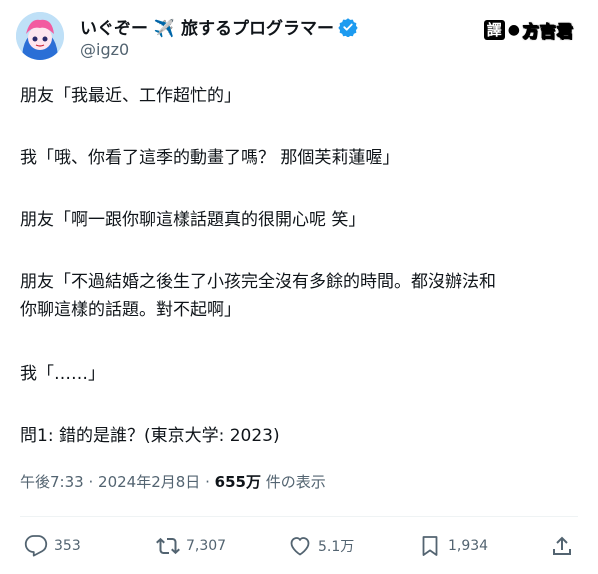 Image resolution: width=598 pixels, height=574 pixels. Describe the element at coordinates (348, 27) in the screenshot. I see `verified-badge-icon` at that location.